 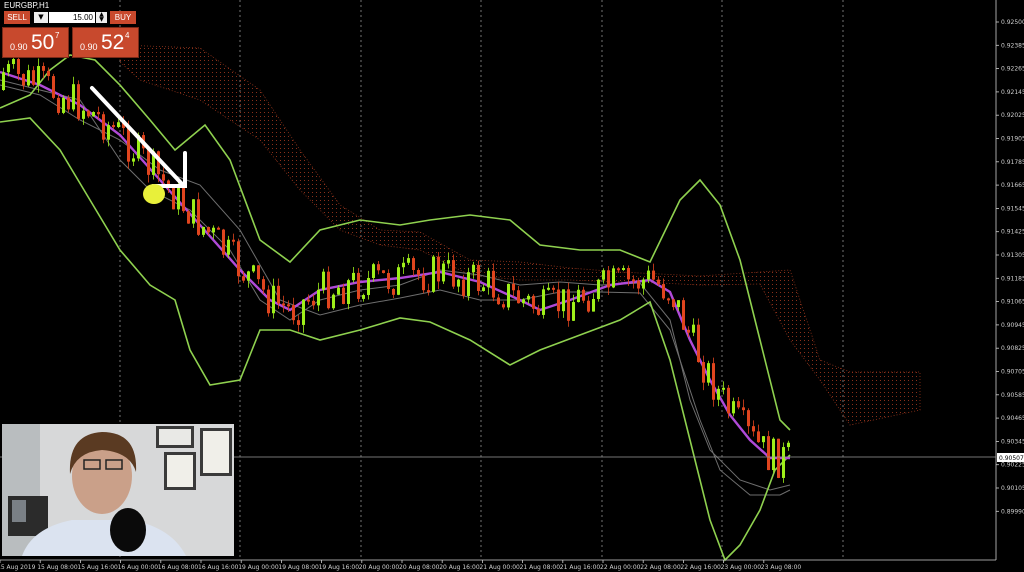 What do you see at coordinates (123, 17) in the screenshot?
I see `buy-button: BUY` at bounding box center [123, 17].